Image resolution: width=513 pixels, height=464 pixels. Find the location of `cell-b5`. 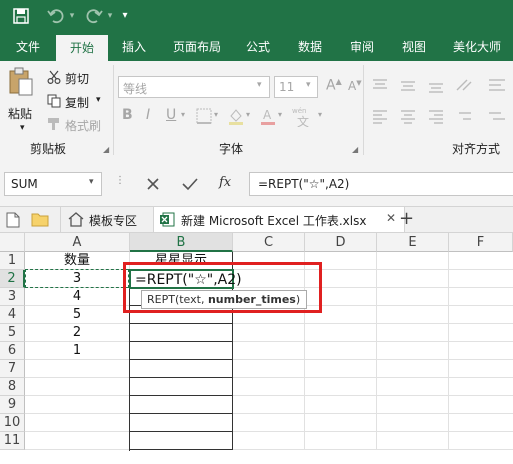

cell-b5 is located at coordinates (181, 333).